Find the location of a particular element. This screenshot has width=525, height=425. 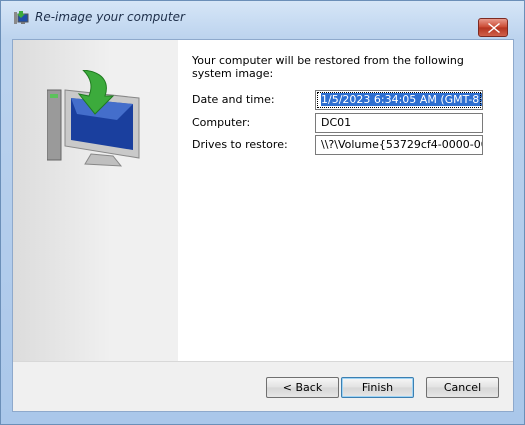

finish-button: Finish is located at coordinates (377, 387).